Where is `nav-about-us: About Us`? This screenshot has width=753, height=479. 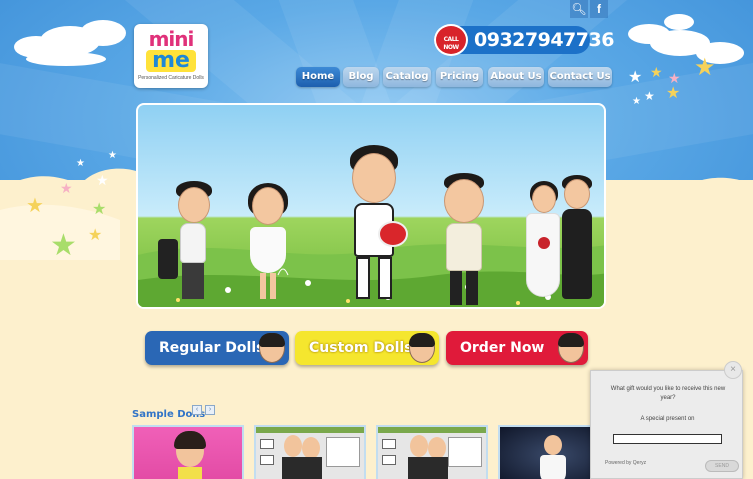
nav-about-us: About Us is located at coordinates (516, 77).